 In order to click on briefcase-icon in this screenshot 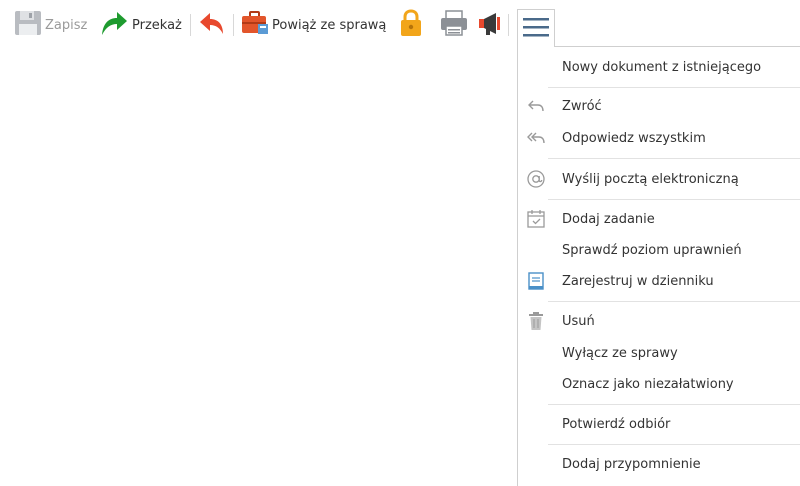, I will do `click(255, 25)`.